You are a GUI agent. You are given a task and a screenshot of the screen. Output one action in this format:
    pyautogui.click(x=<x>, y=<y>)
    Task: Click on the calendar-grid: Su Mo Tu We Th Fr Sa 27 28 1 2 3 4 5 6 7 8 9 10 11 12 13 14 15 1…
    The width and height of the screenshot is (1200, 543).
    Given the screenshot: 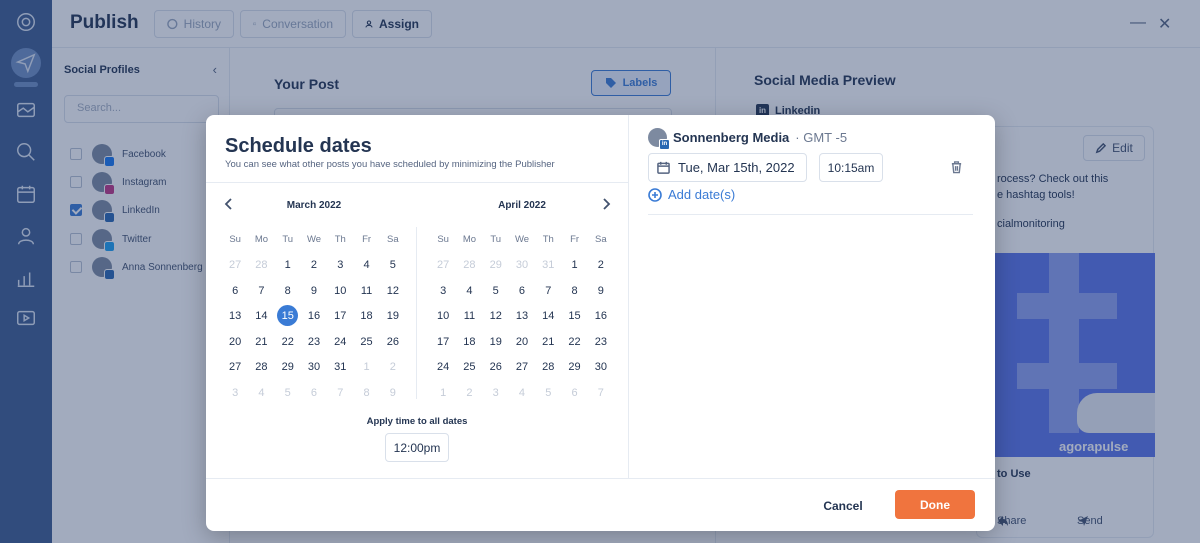 What is the action you would take?
    pyautogui.click(x=314, y=316)
    